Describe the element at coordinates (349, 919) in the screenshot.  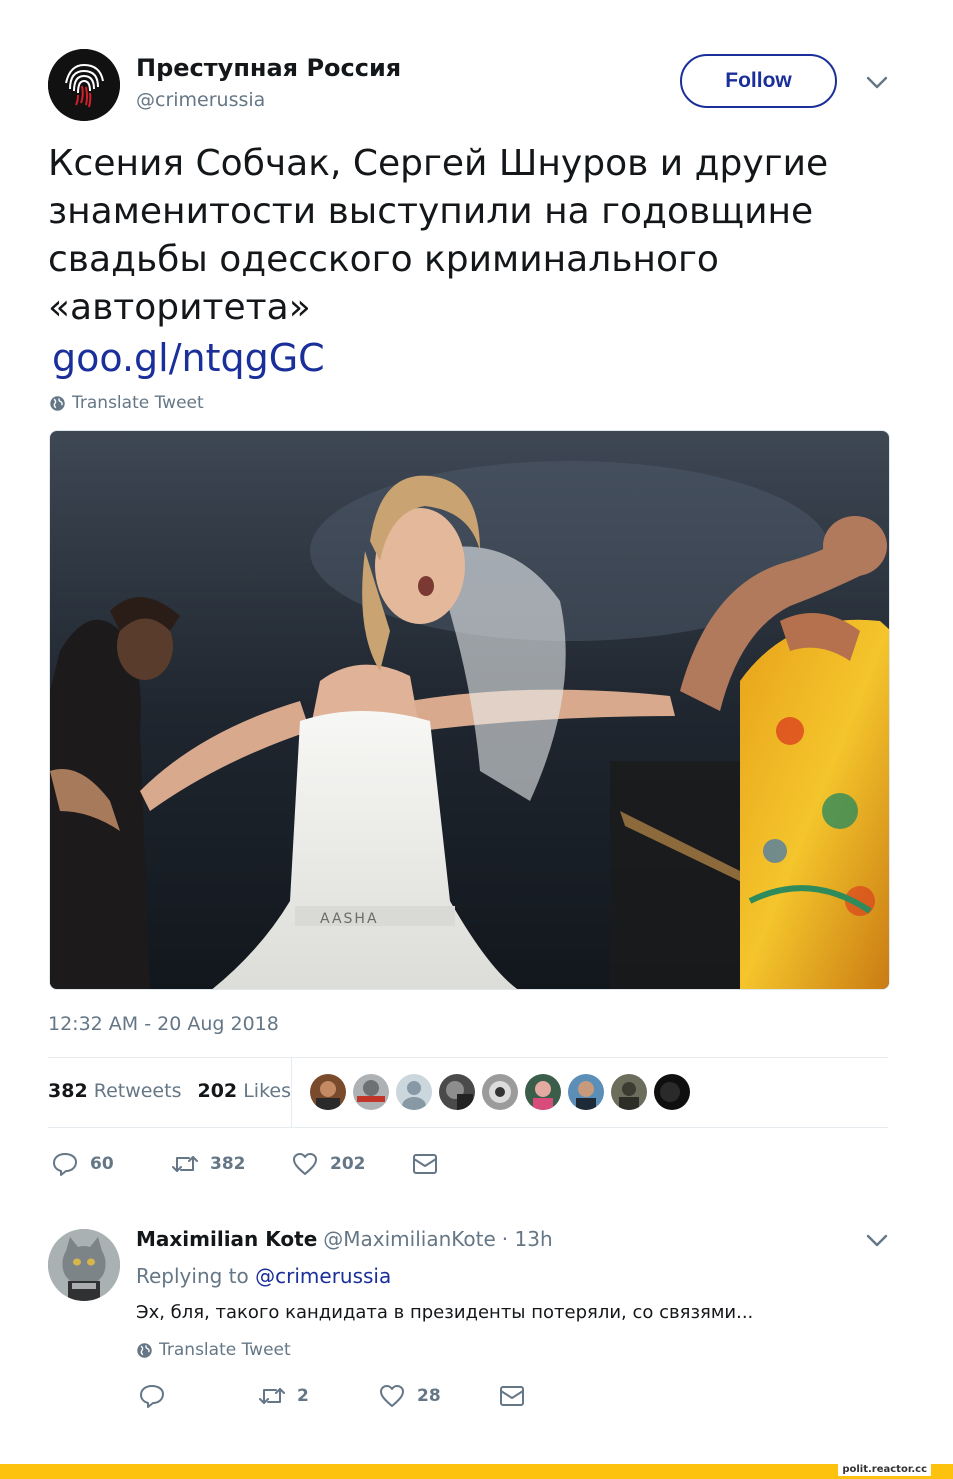
I see `dress-belt-label: AASHA` at that location.